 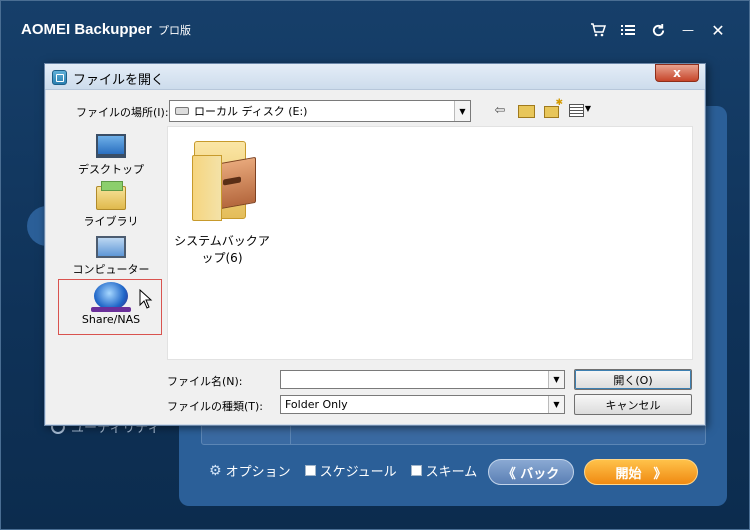 I want to click on back-button: 《 バック, so click(x=531, y=472).